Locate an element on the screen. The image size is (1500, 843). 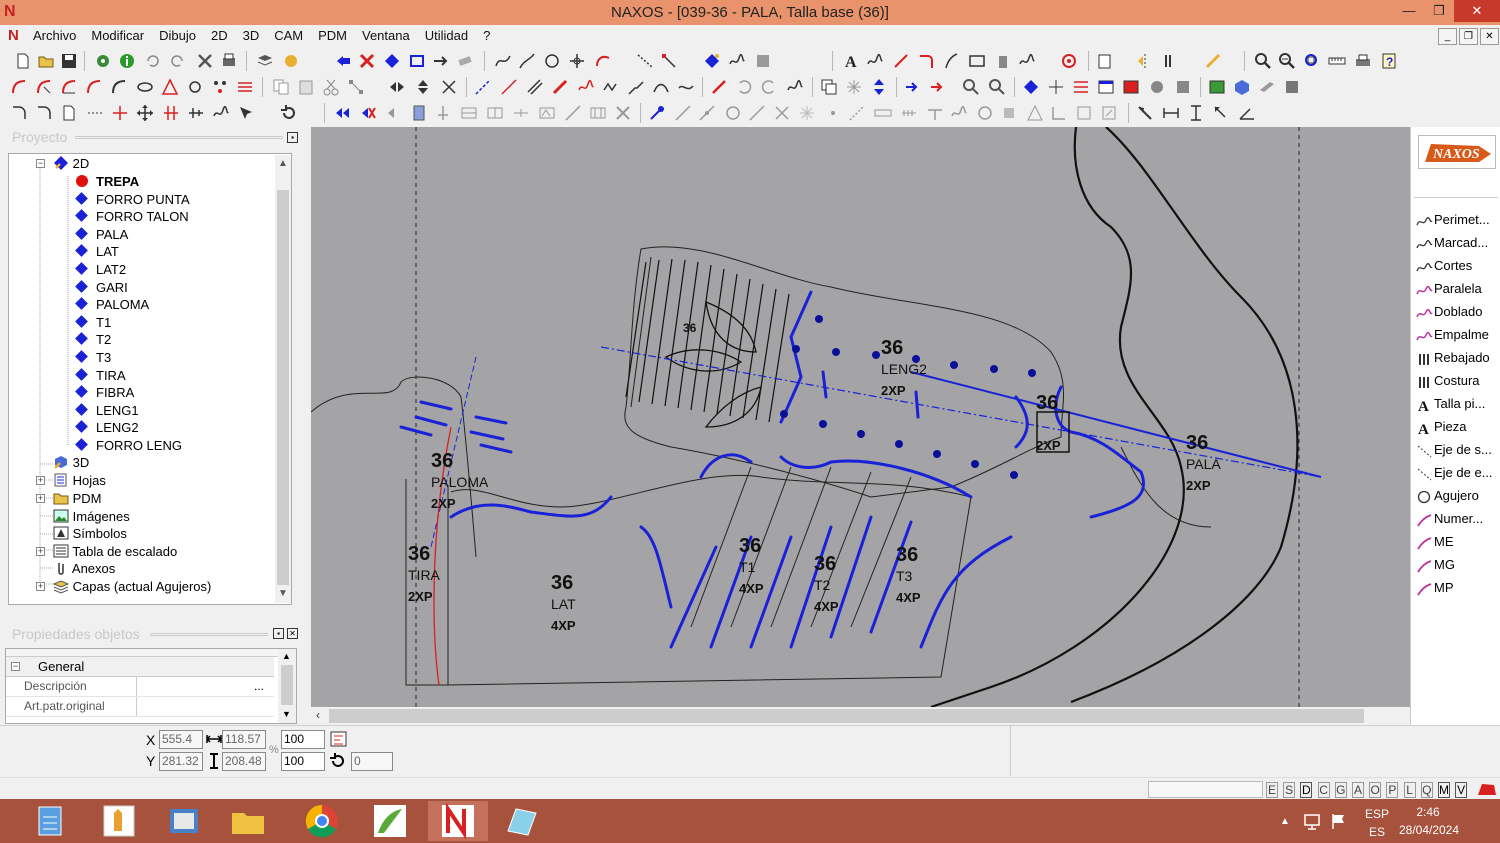
save-icon is located at coordinates (69, 61).